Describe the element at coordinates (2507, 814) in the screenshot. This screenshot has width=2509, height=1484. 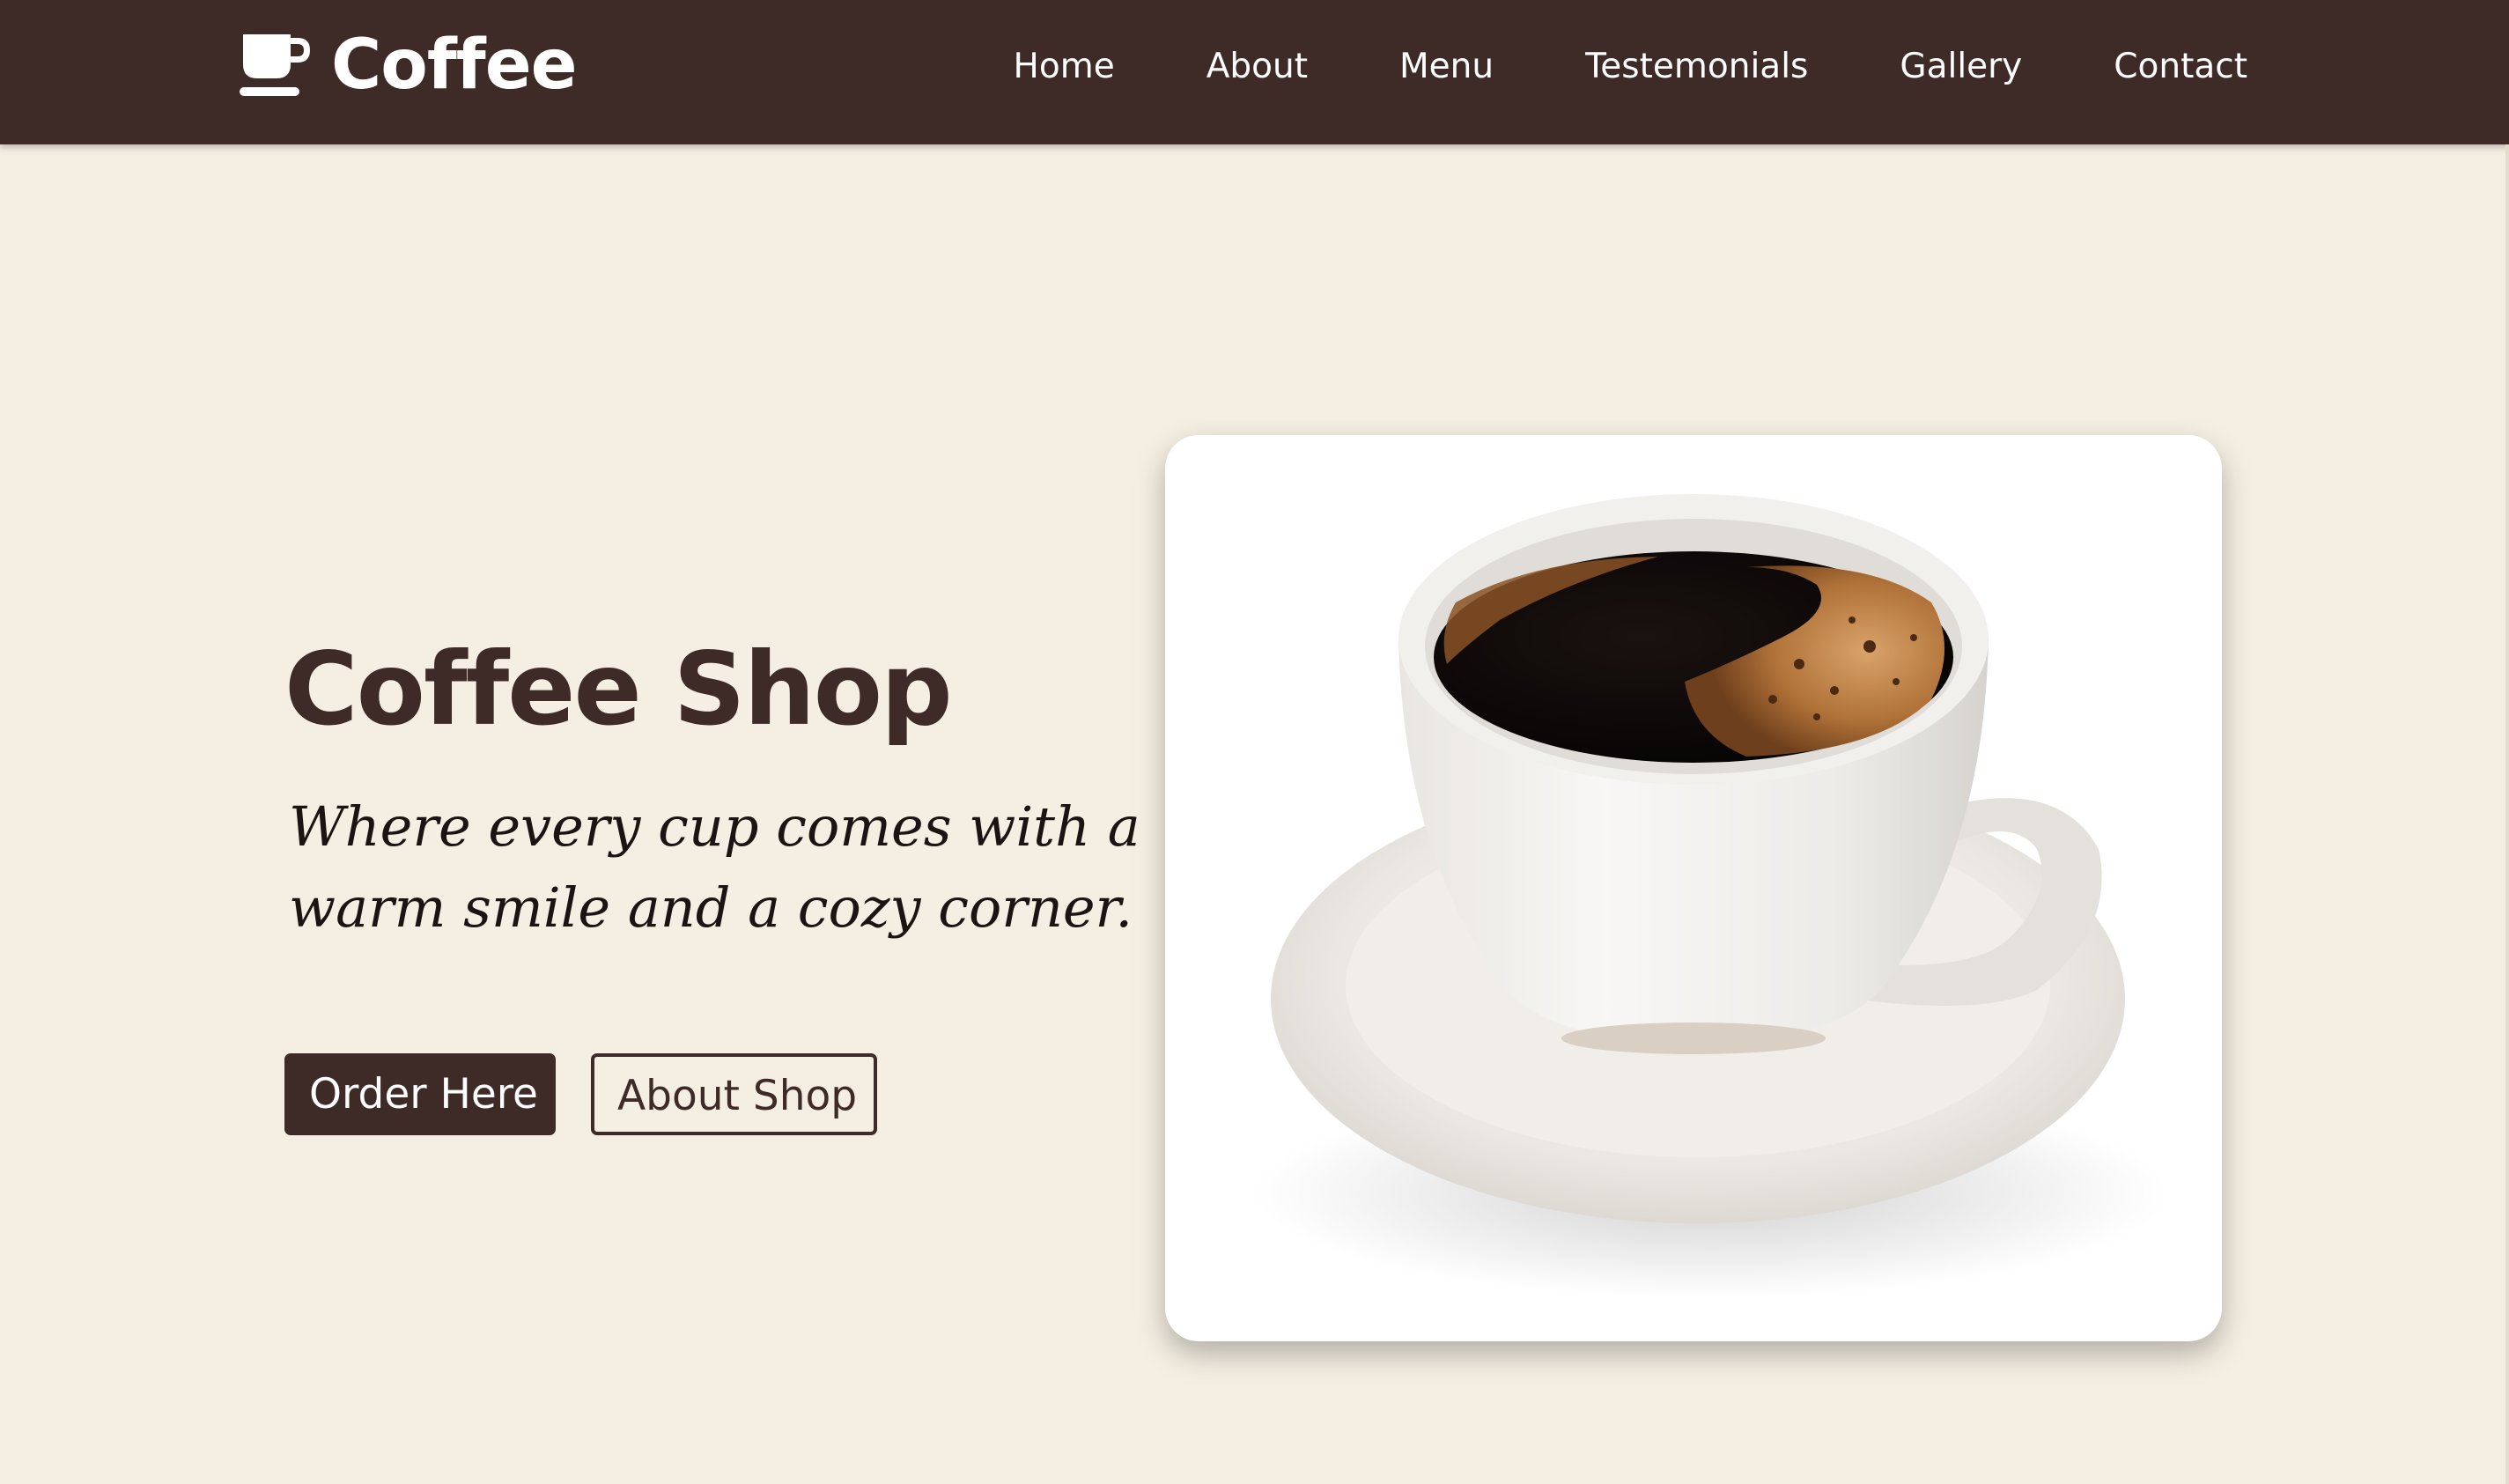
I see `scrollbar` at that location.